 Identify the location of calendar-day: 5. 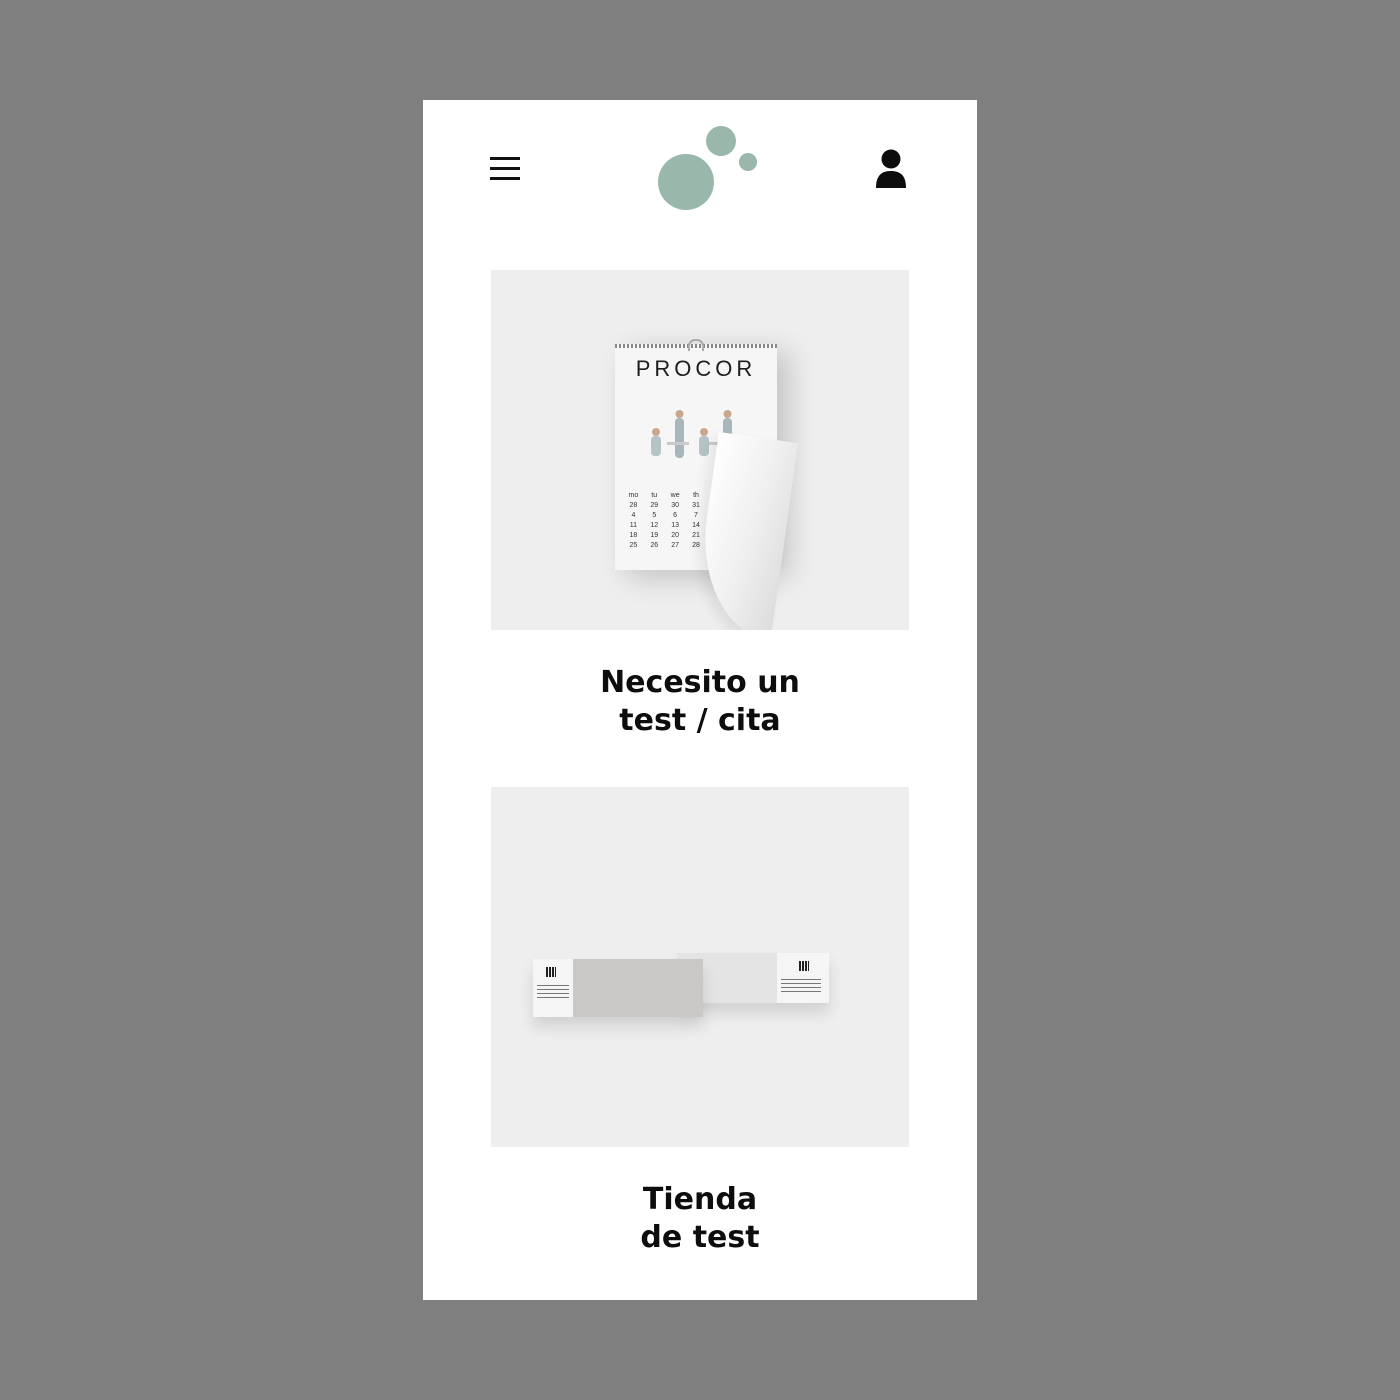
(654, 515).